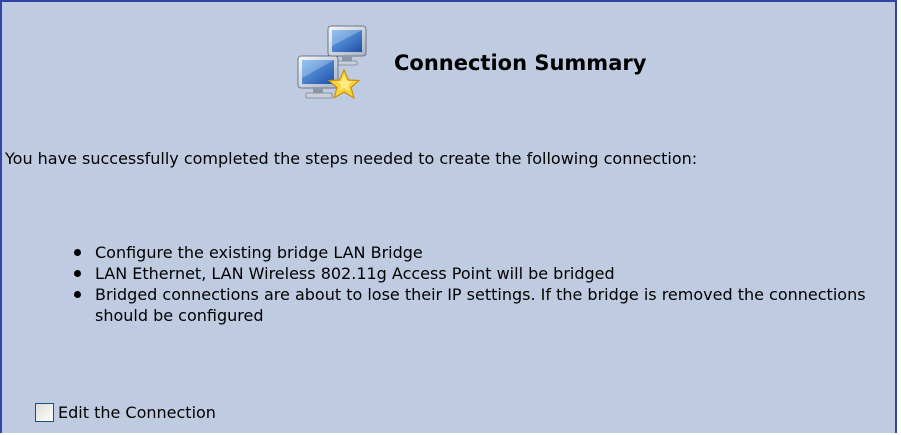 This screenshot has width=901, height=435. What do you see at coordinates (259, 252) in the screenshot?
I see `list-item-text: Configure the existing bridge LAN Bridge` at bounding box center [259, 252].